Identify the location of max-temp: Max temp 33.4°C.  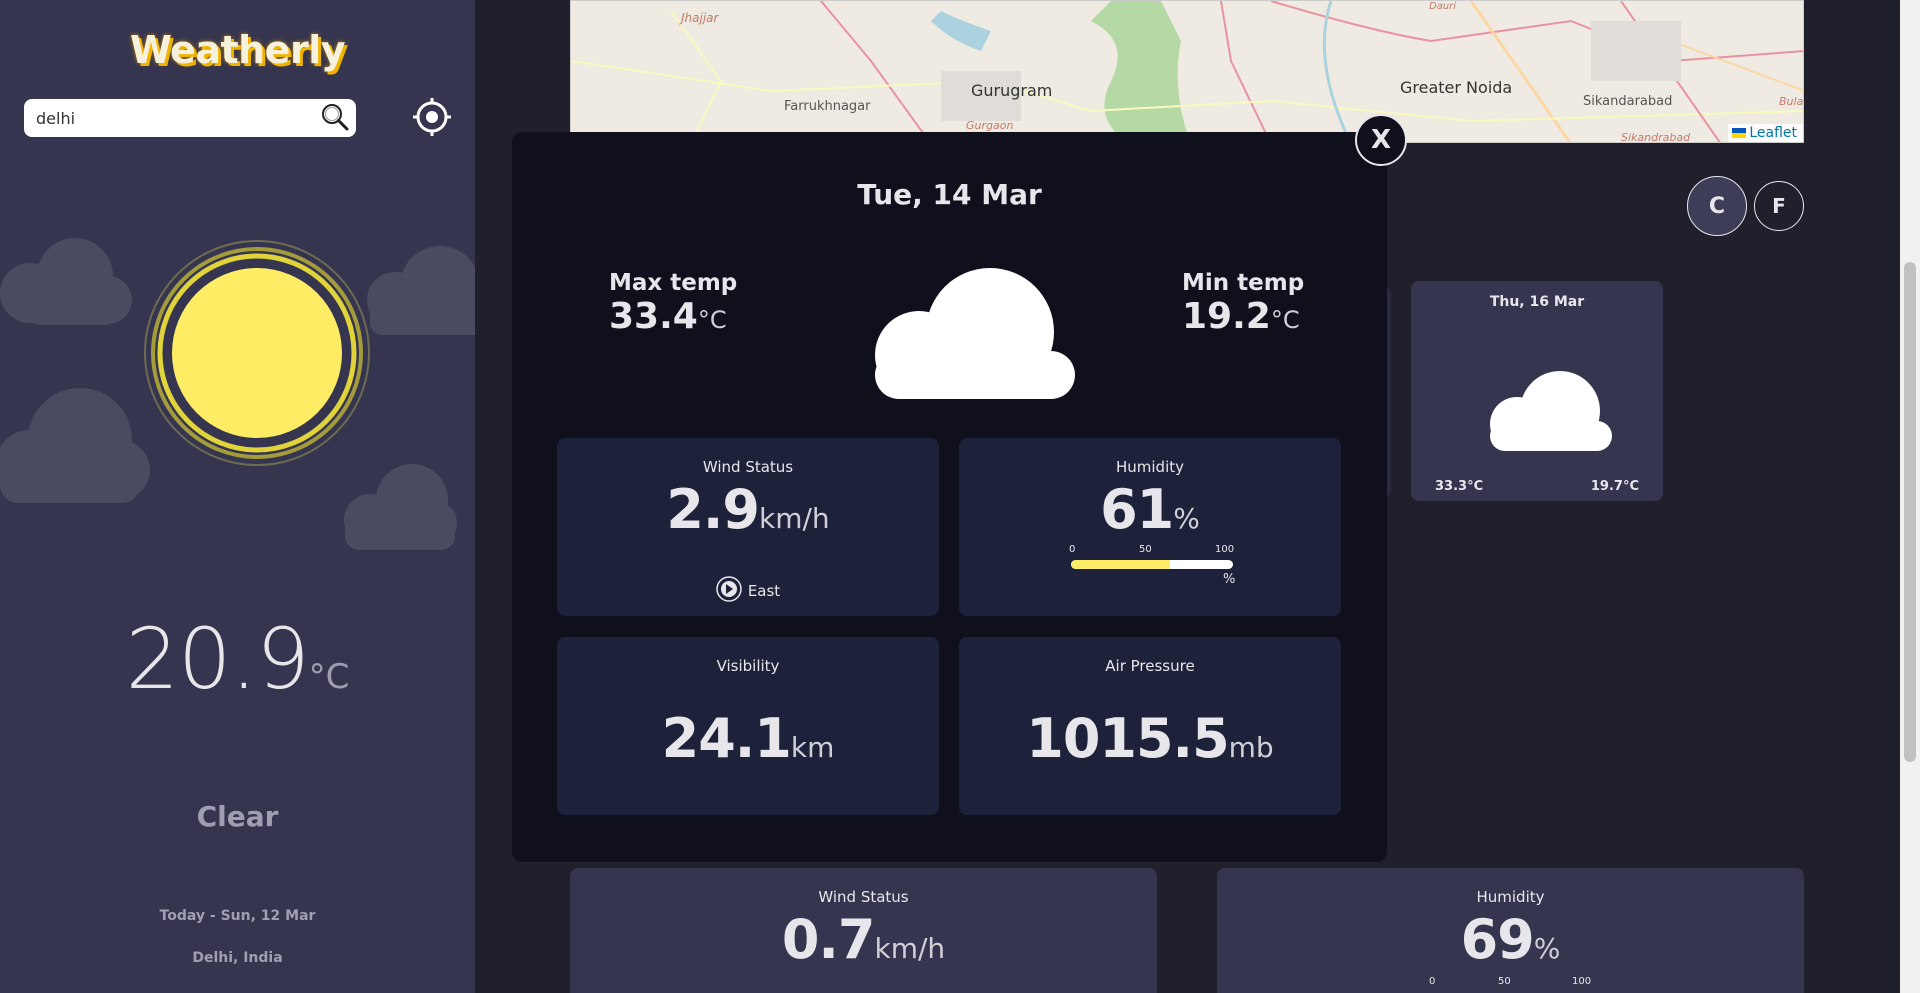
(673, 303).